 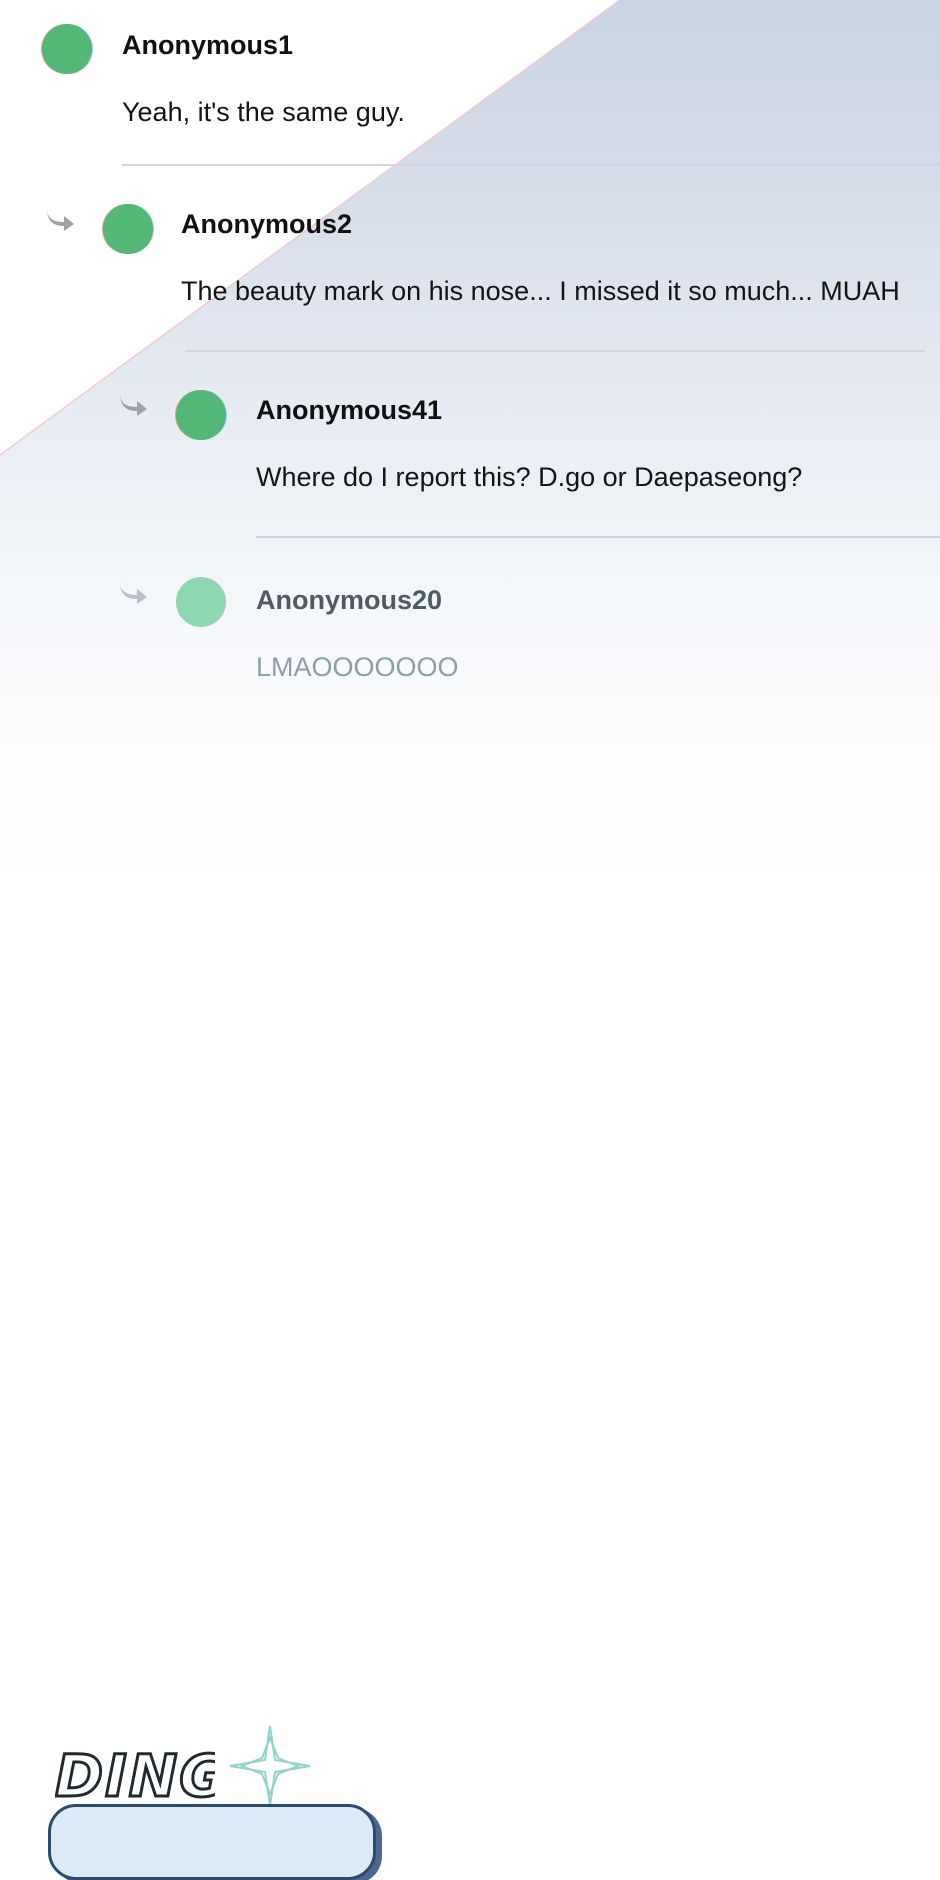 I want to click on comment-message: Yeah, it's the same guy., so click(x=263, y=112).